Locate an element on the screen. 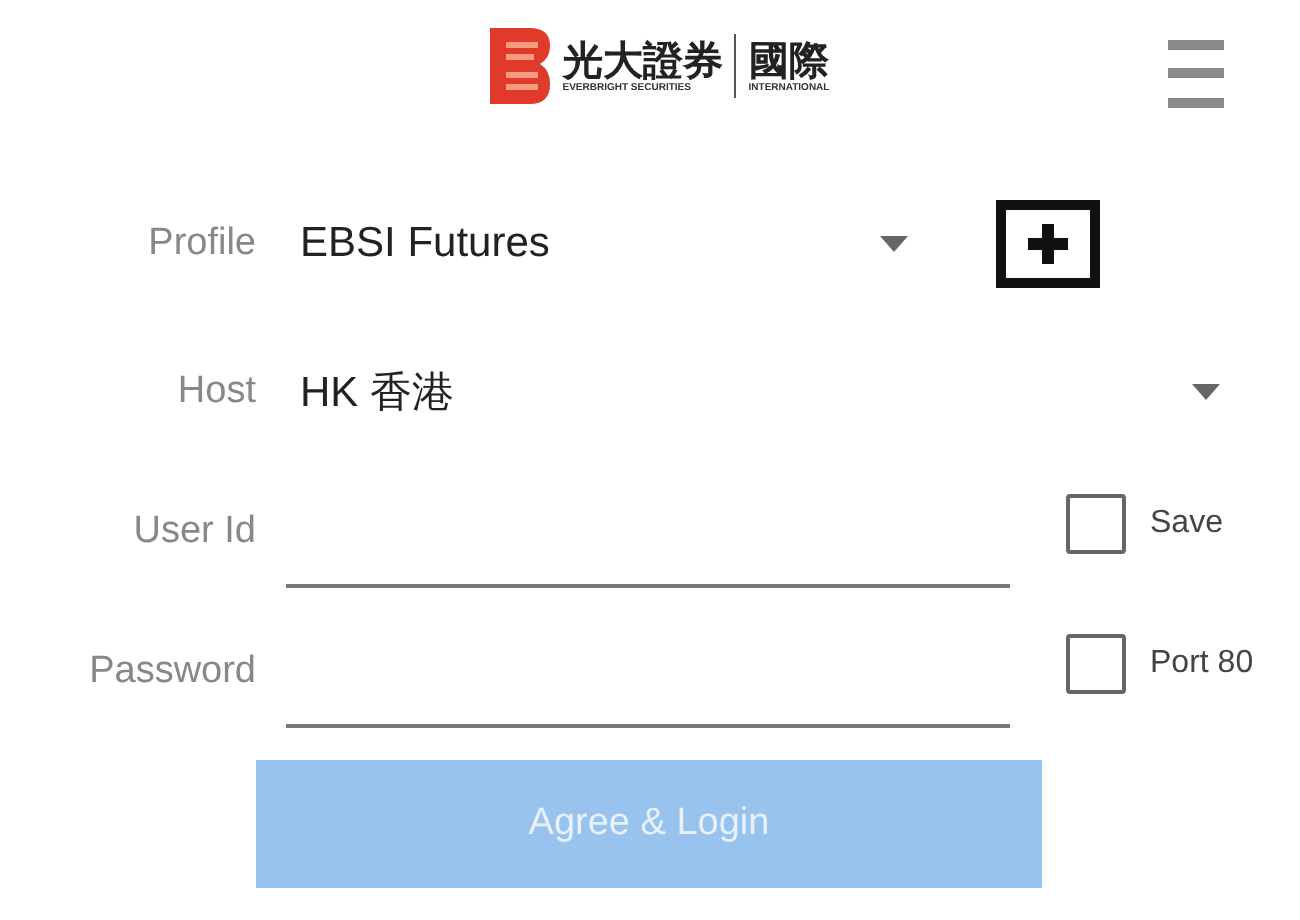 This screenshot has height=920, width=1300. host-label: Host is located at coordinates (215, 392).